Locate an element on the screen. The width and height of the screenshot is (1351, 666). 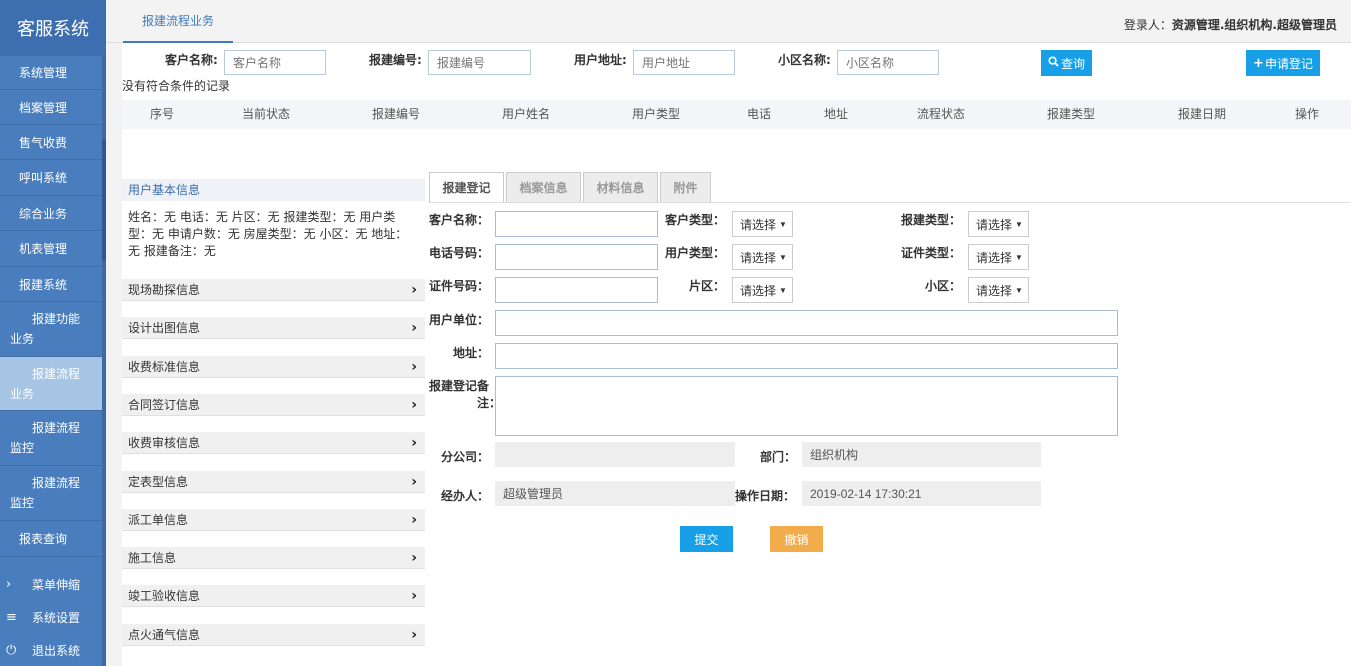
sidebar-item-gas-billing: 售气收费 is located at coordinates (51, 142).